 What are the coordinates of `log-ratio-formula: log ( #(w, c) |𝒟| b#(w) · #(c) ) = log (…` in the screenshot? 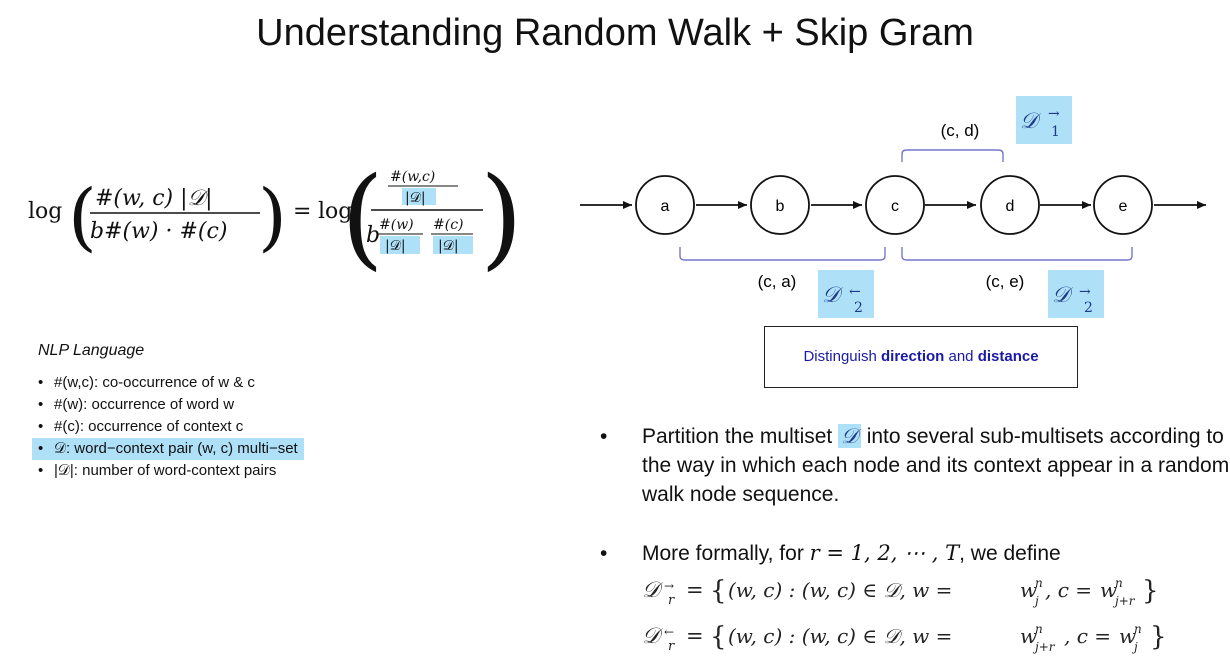 It's located at (275, 216).